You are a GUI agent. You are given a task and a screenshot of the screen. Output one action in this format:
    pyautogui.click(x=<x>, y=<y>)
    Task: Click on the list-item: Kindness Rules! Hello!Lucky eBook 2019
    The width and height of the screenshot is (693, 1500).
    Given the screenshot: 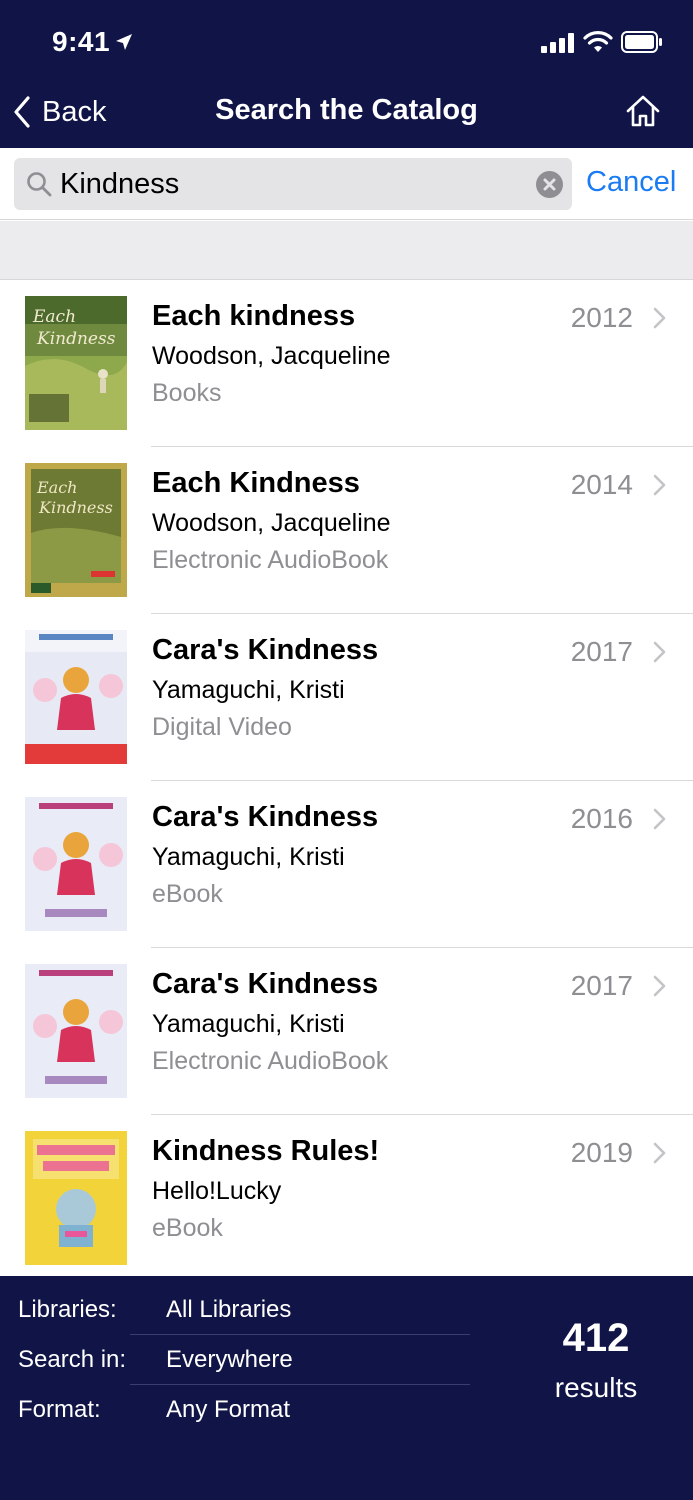 What is the action you would take?
    pyautogui.click(x=346, y=1195)
    